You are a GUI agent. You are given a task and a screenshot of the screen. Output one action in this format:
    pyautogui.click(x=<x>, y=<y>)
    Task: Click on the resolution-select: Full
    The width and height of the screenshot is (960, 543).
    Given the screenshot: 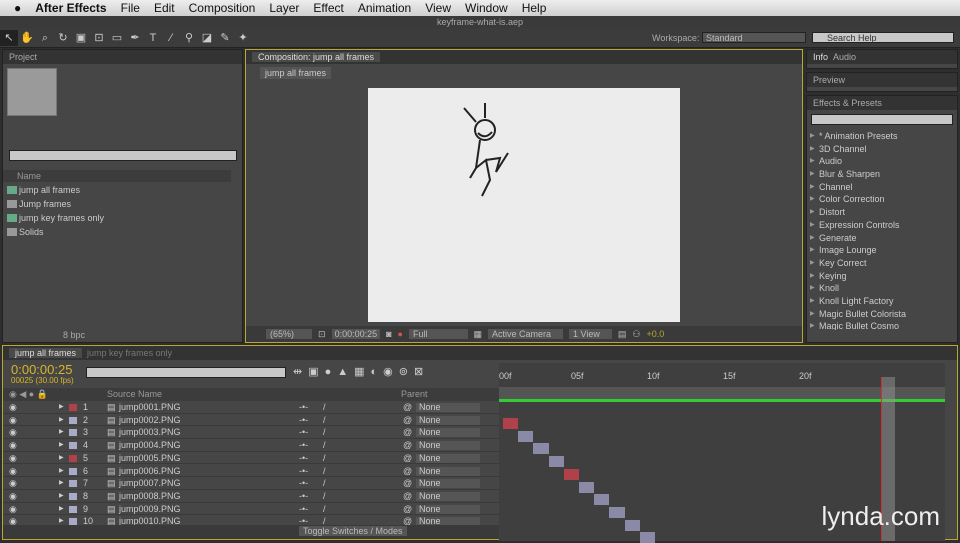 What is the action you would take?
    pyautogui.click(x=438, y=334)
    